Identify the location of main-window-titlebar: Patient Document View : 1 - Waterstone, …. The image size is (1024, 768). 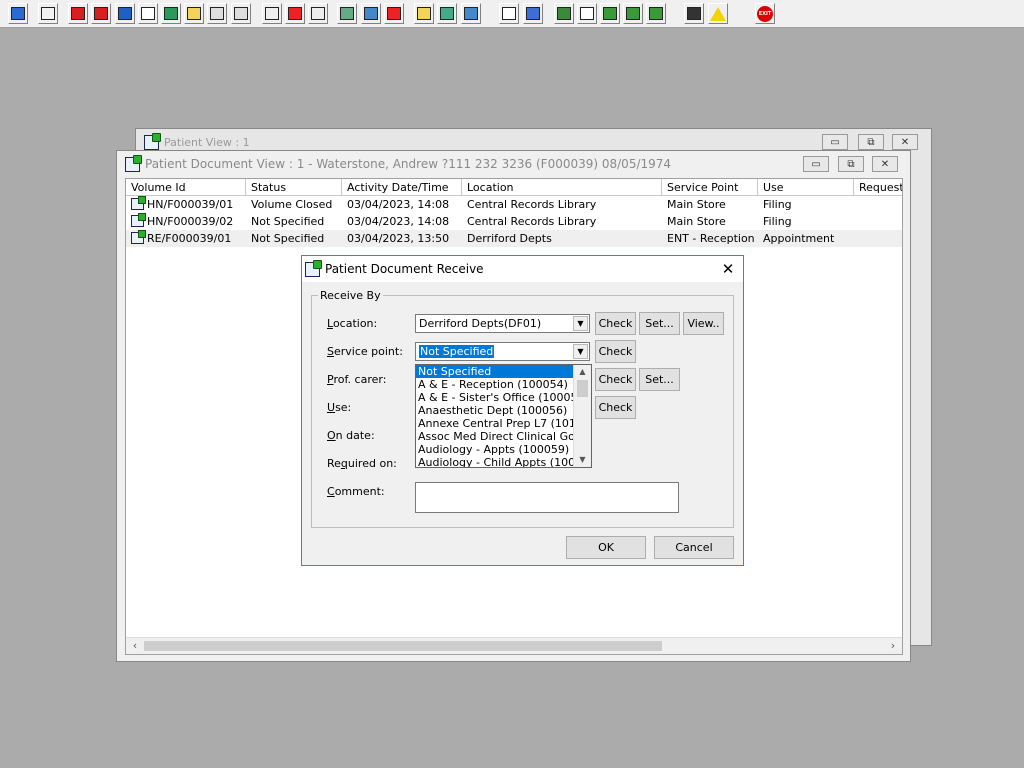
(513, 164).